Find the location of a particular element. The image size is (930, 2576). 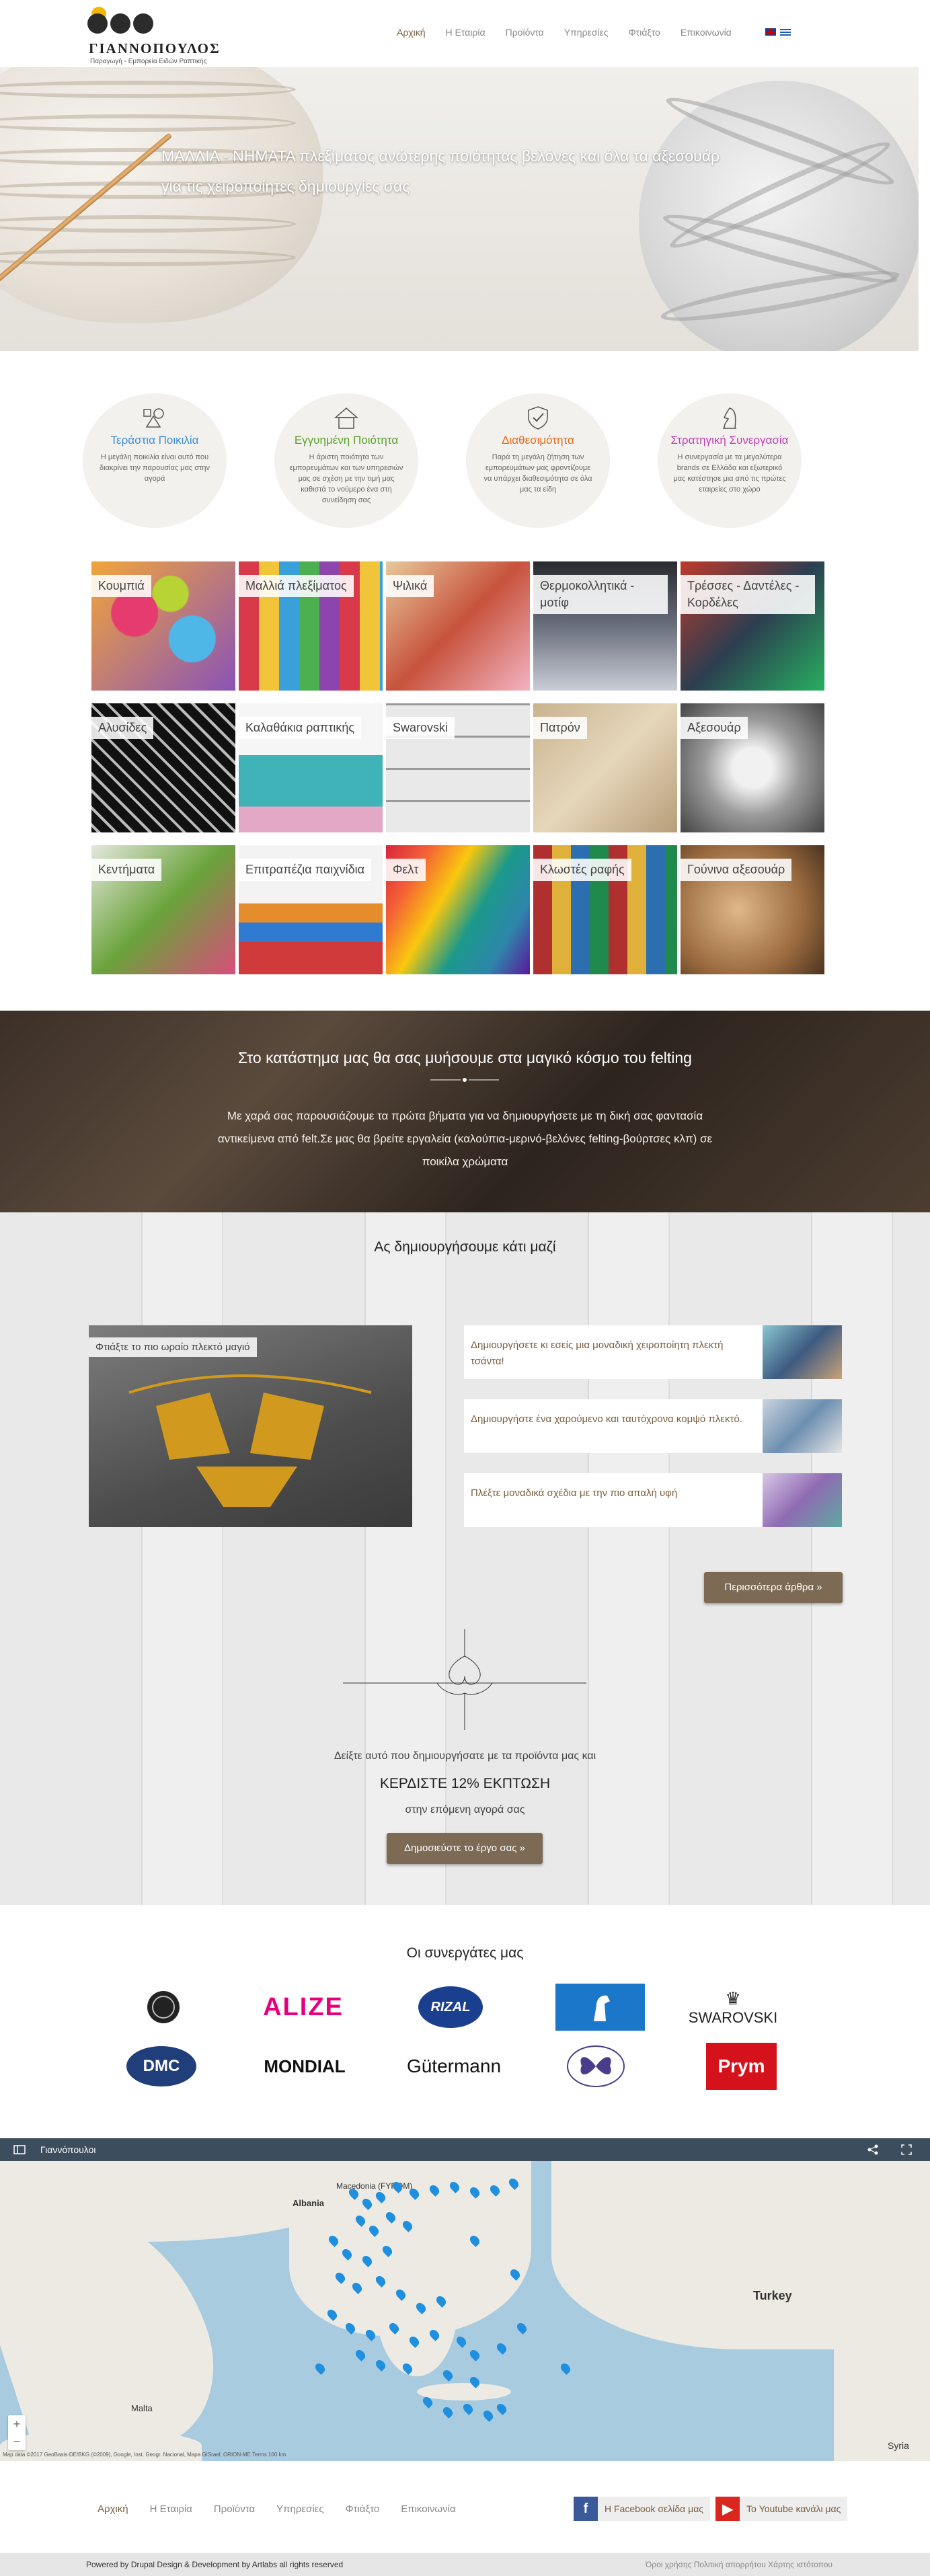

badge-logo is located at coordinates (163, 2007).